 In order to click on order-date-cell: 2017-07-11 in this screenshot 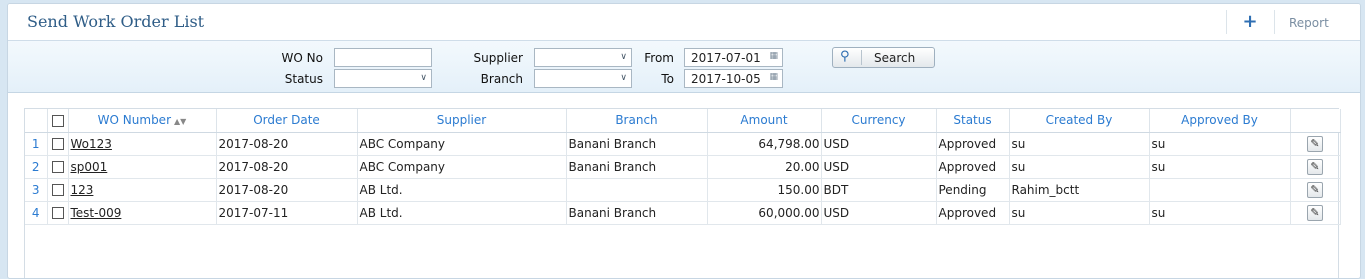, I will do `click(287, 213)`.